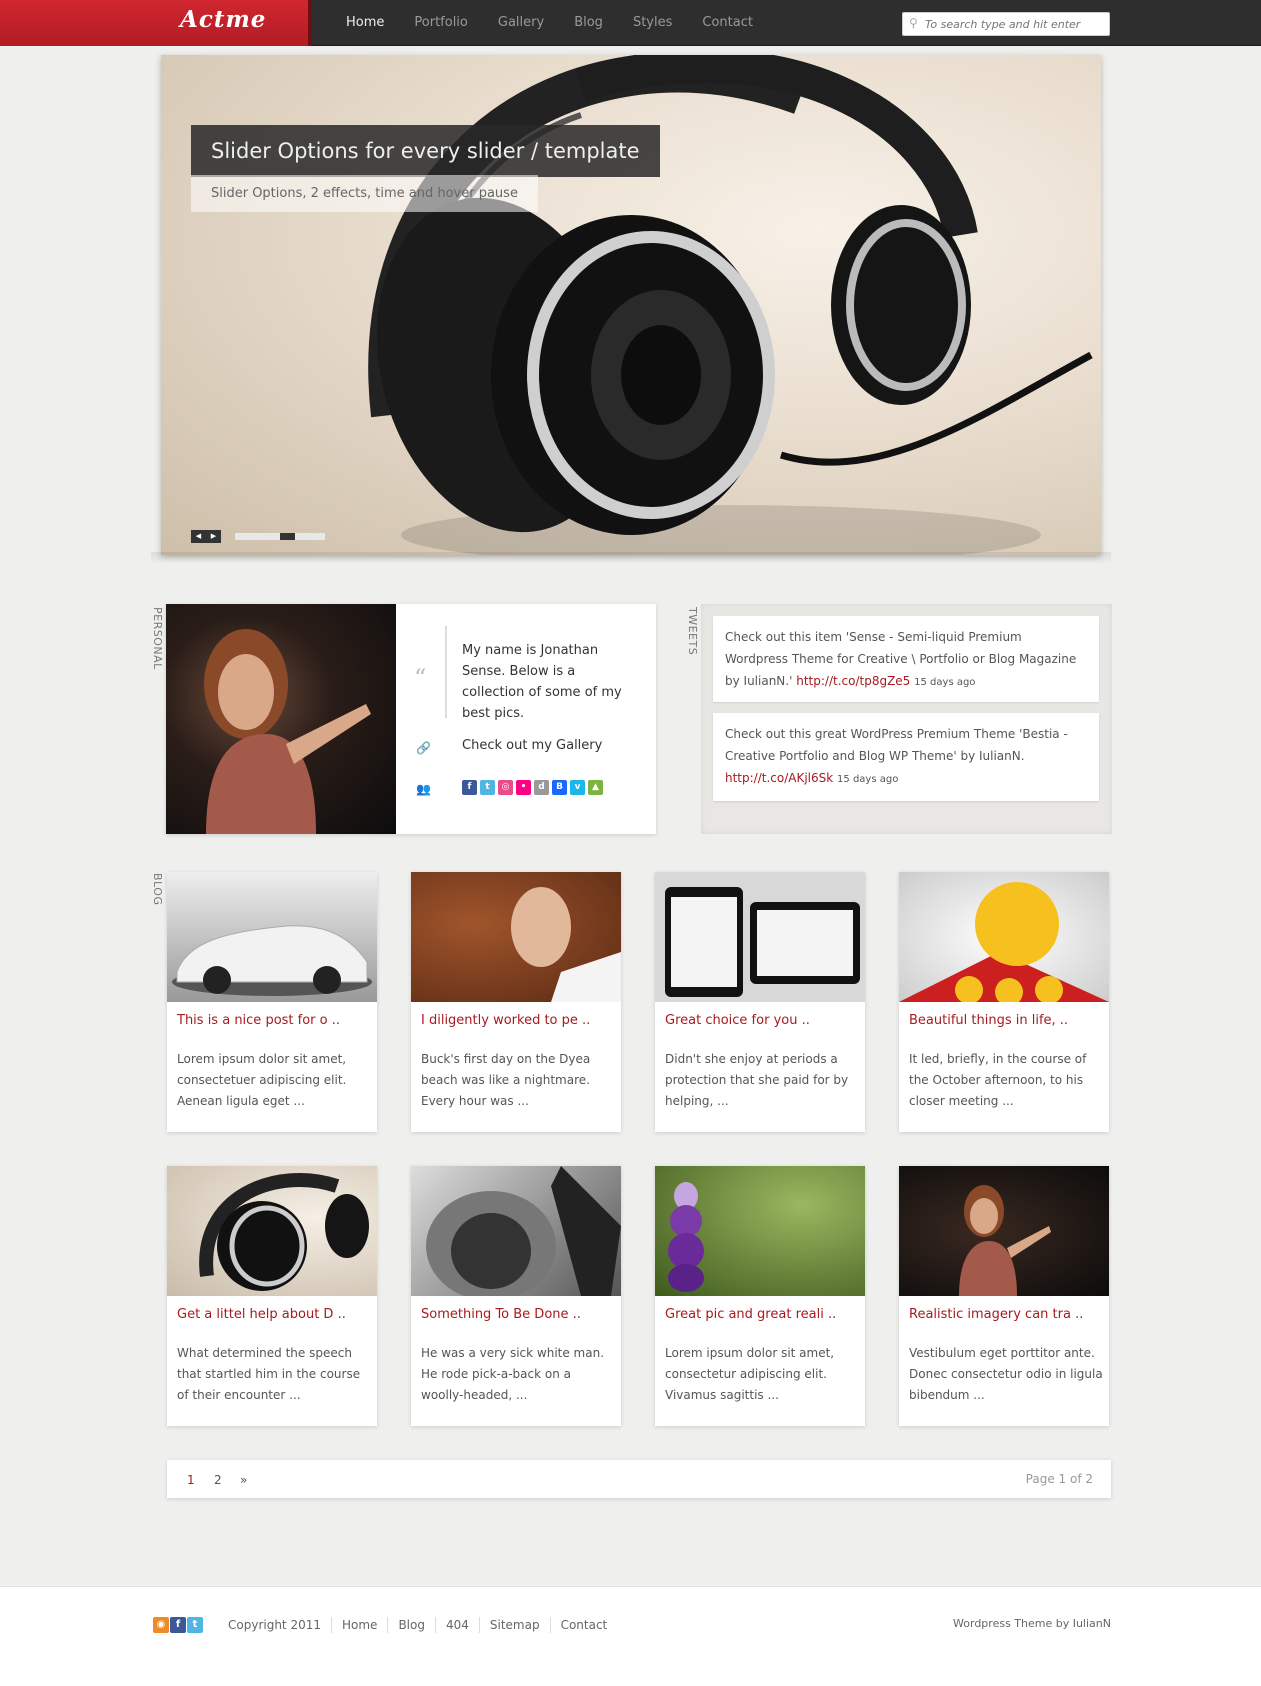 The width and height of the screenshot is (1261, 1686). What do you see at coordinates (1006, 1020) in the screenshot?
I see `post-title: Beautiful things in life, ..` at bounding box center [1006, 1020].